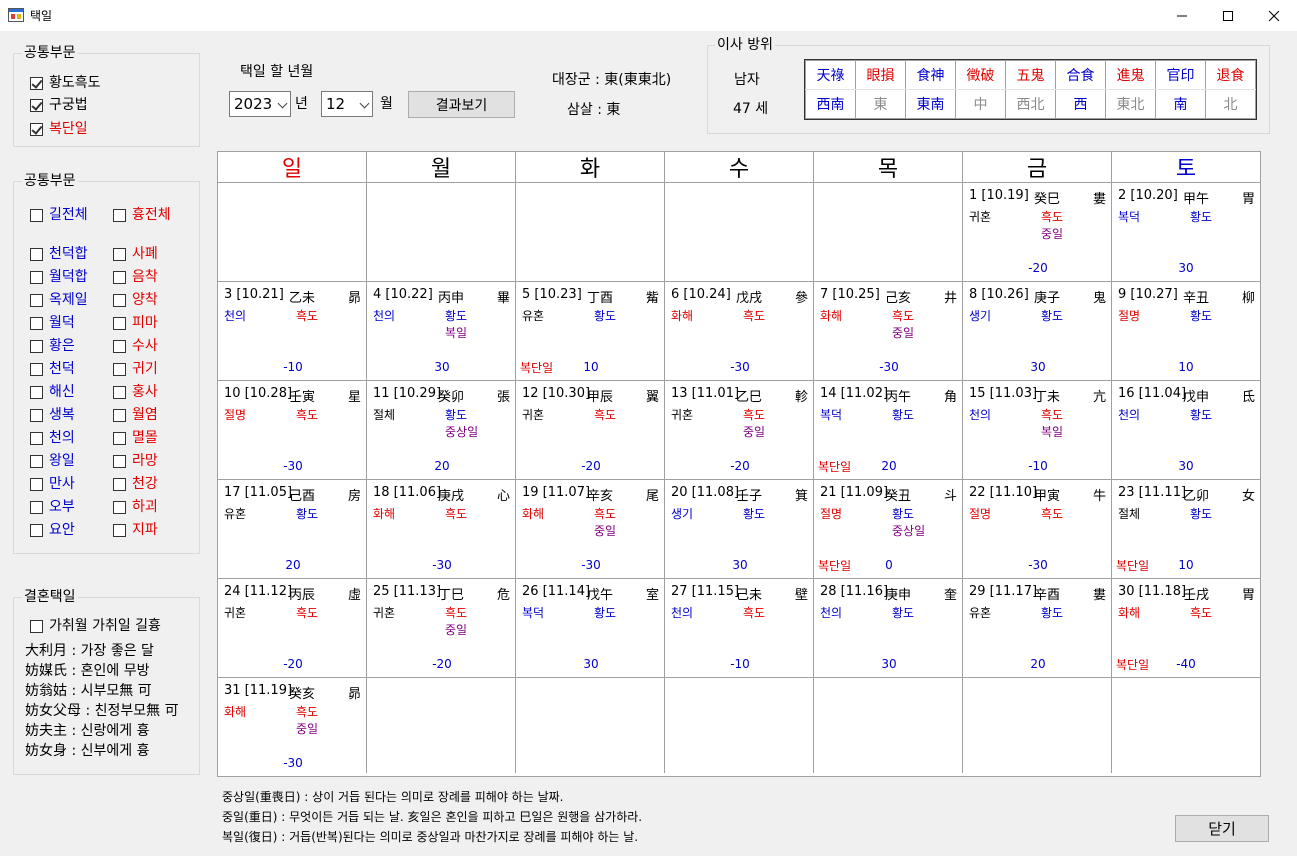 This screenshot has width=1297, height=856. What do you see at coordinates (1222, 828) in the screenshot?
I see `close-button: 닫기` at bounding box center [1222, 828].